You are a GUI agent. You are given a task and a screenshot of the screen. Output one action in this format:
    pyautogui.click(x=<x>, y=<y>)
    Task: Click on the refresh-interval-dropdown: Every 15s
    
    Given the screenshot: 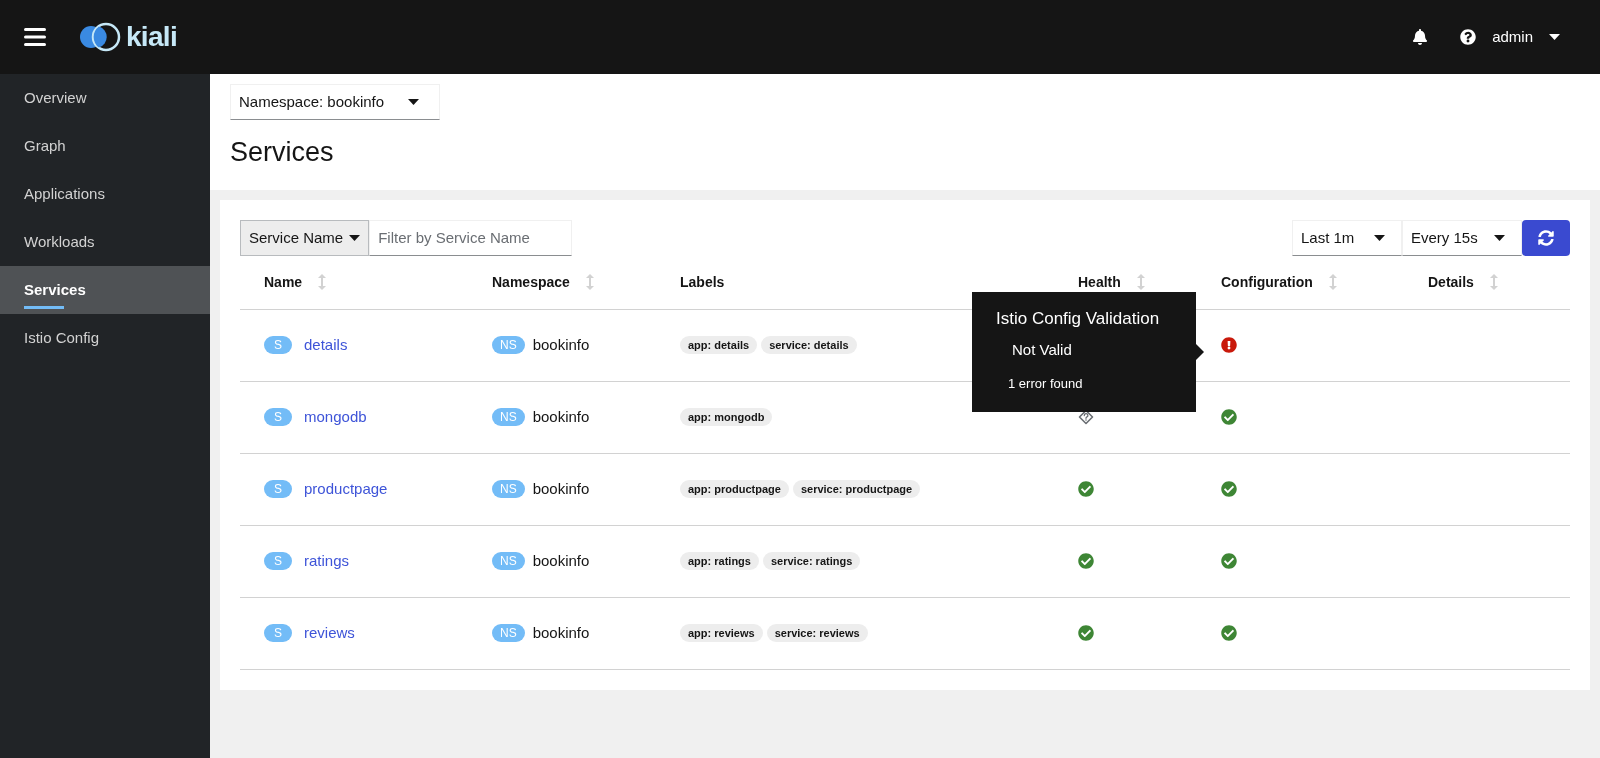 What is the action you would take?
    pyautogui.click(x=1462, y=237)
    